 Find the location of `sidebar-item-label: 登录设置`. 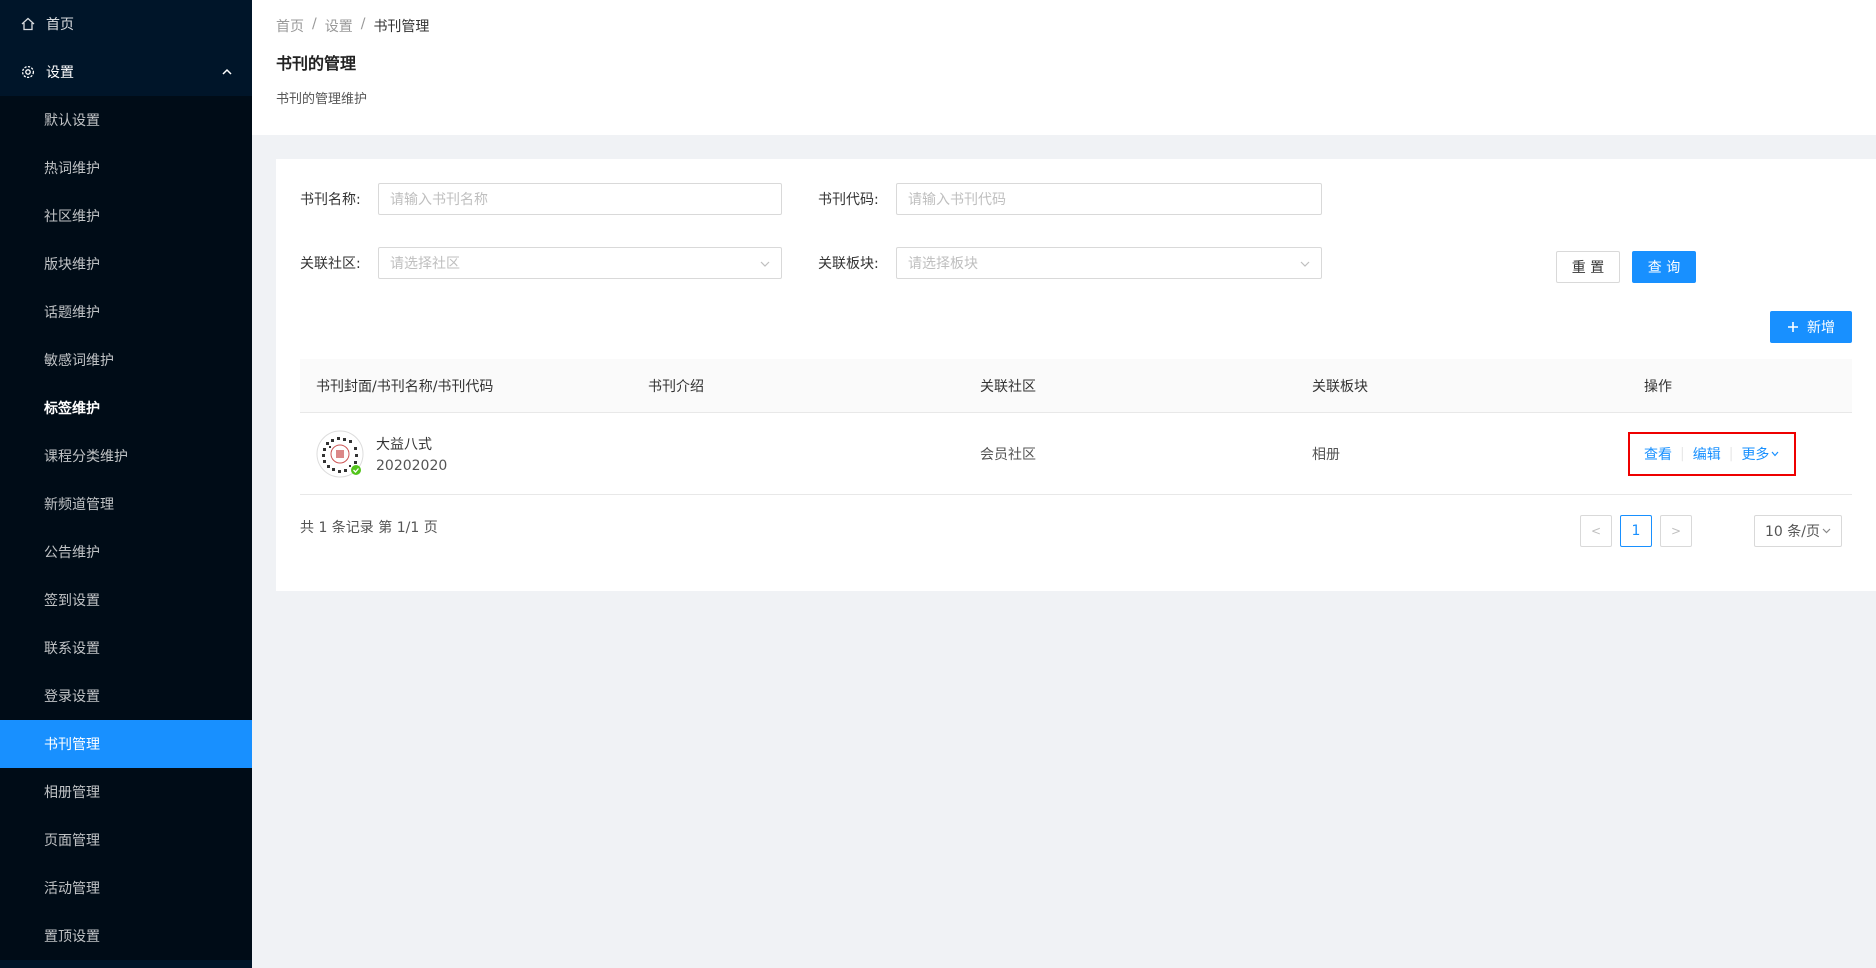

sidebar-item-label: 登录设置 is located at coordinates (72, 697).